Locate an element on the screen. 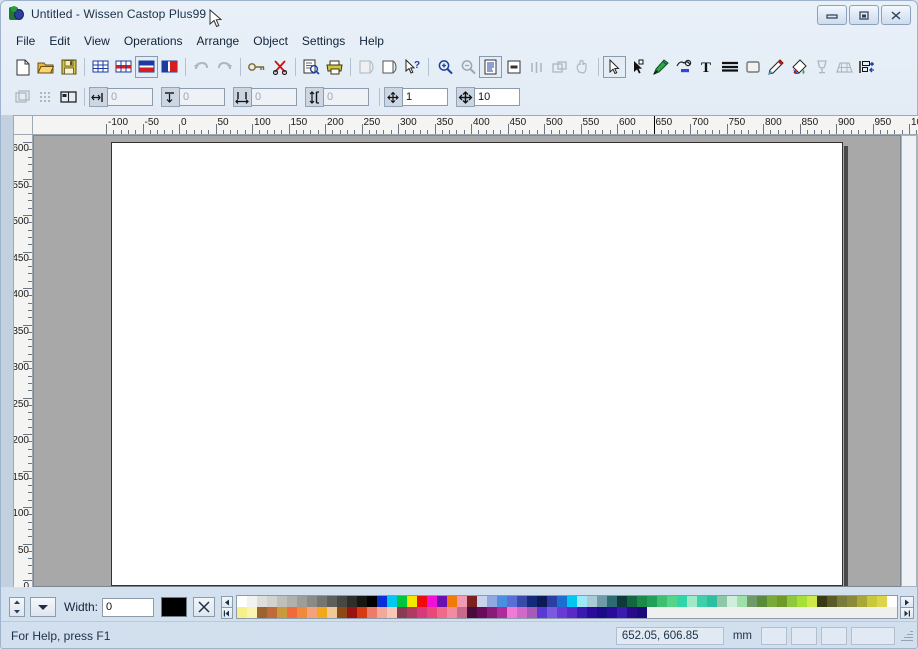 This screenshot has height=649, width=918. width-arrow-icon is located at coordinates (98, 97).